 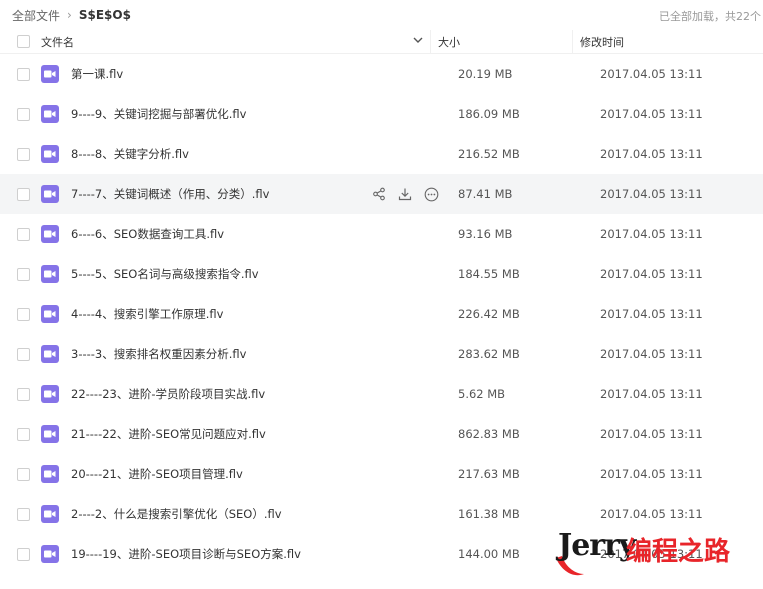 What do you see at coordinates (597, 545) in the screenshot?
I see `watermark-brand: Jerry` at bounding box center [597, 545].